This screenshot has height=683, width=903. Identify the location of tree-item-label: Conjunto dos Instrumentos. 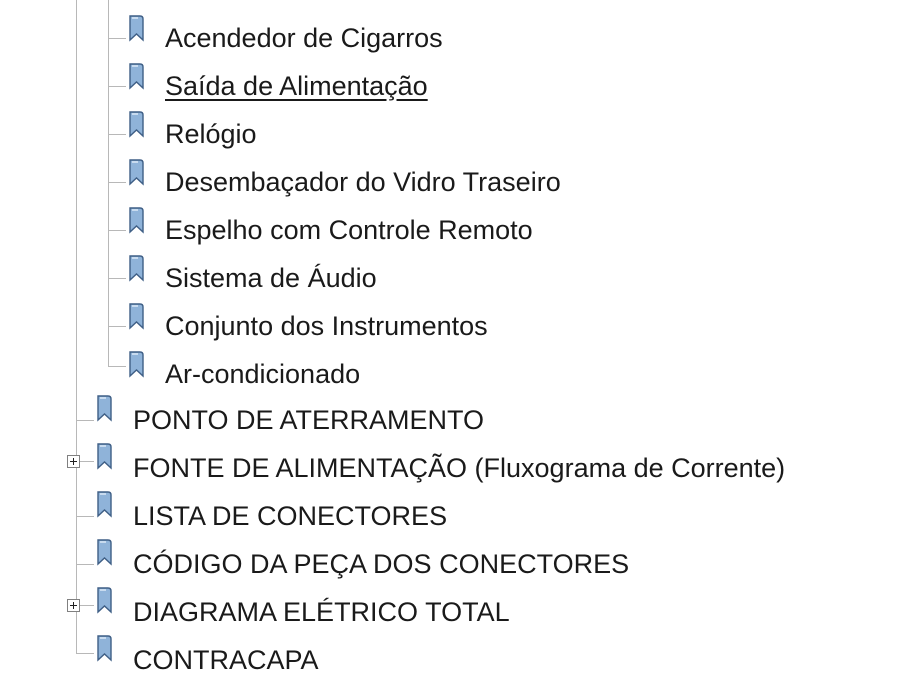
(326, 326).